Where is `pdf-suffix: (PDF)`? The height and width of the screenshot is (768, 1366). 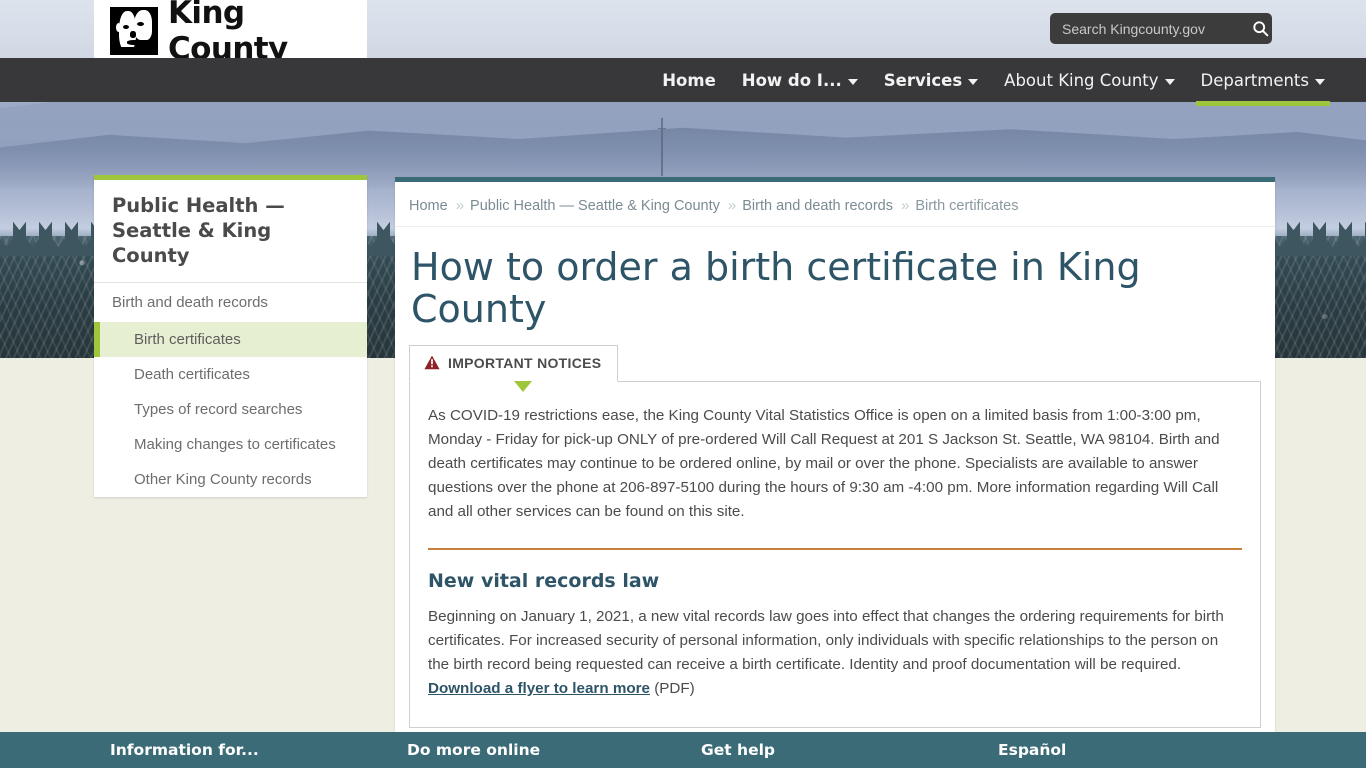
pdf-suffix: (PDF) is located at coordinates (672, 688).